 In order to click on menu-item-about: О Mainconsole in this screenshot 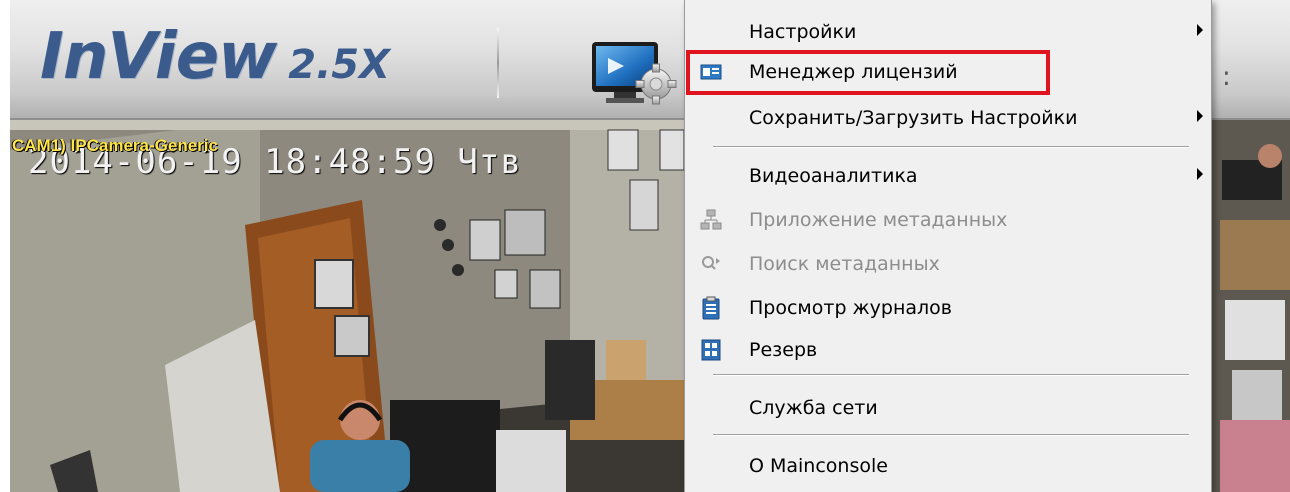, I will do `click(948, 467)`.